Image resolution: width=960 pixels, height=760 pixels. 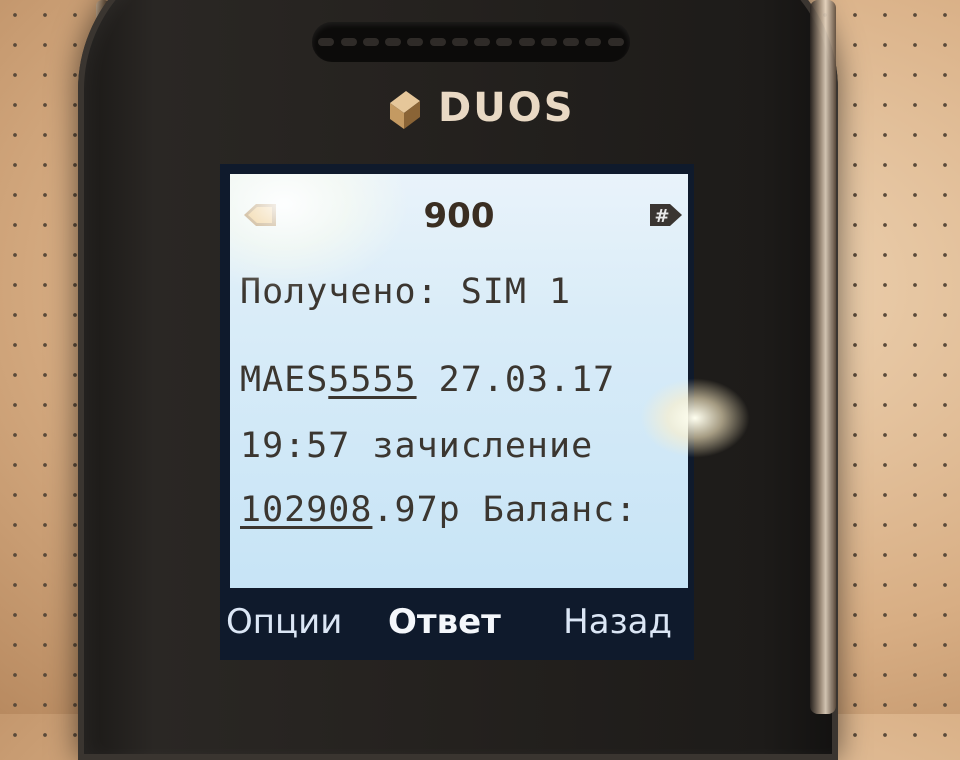 What do you see at coordinates (284, 622) in the screenshot?
I see `options-softkey: Опции` at bounding box center [284, 622].